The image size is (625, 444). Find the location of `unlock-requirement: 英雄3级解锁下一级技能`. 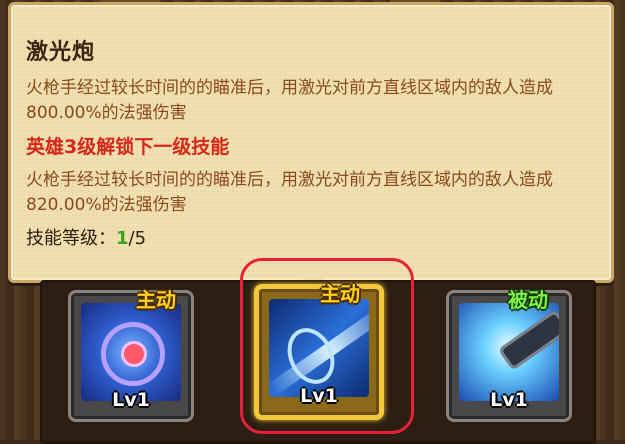

unlock-requirement: 英雄3级解锁下一级技能 is located at coordinates (128, 147).